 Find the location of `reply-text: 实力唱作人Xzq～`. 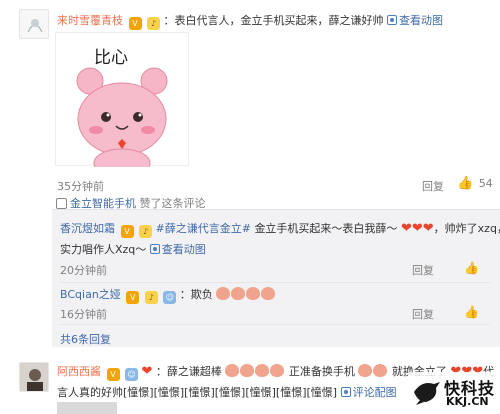

reply-text: 实力唱作人Xzq～ is located at coordinates (103, 249).